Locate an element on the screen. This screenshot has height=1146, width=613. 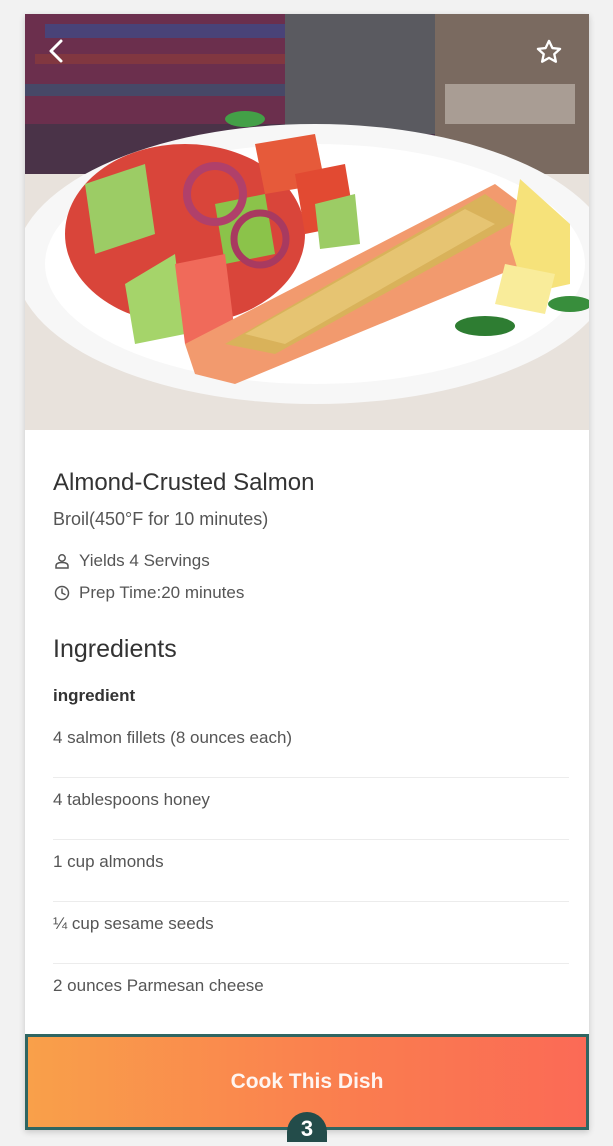
favorite-button is located at coordinates (551, 54).